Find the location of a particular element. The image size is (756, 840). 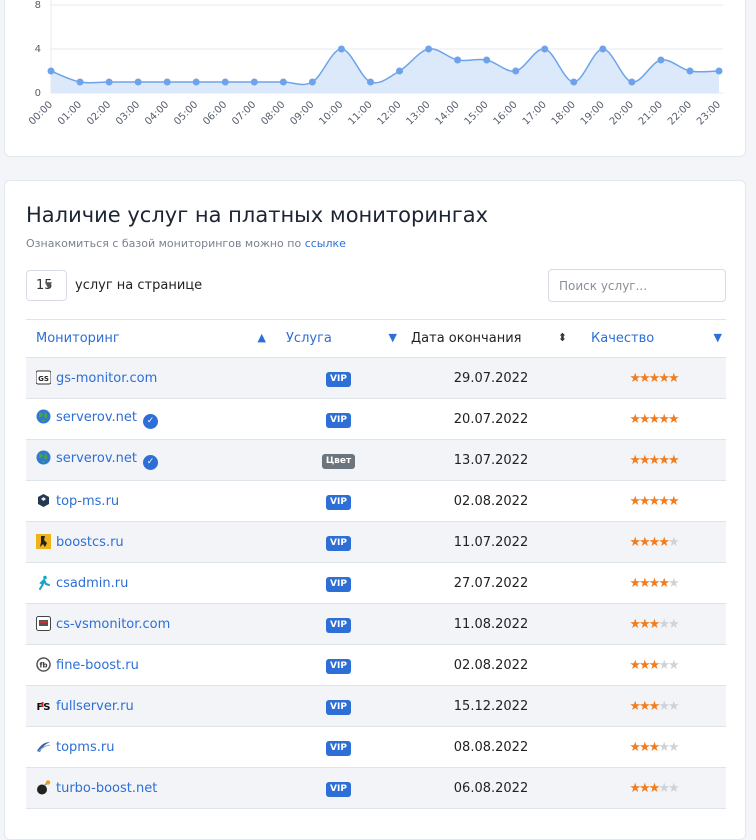

x-tick-label: 05:00 is located at coordinates (186, 113).